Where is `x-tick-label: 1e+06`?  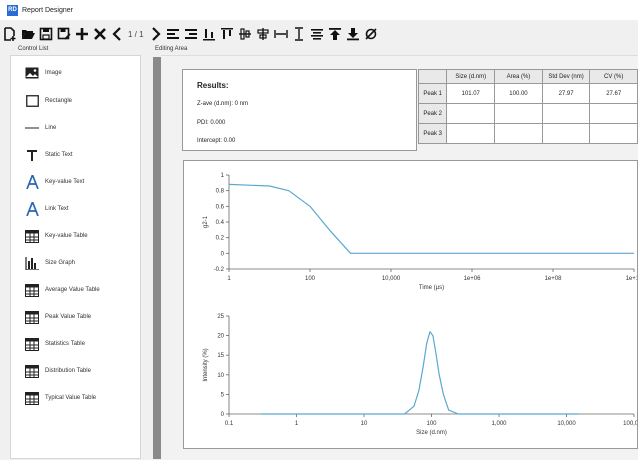 x-tick-label: 1e+06 is located at coordinates (473, 279).